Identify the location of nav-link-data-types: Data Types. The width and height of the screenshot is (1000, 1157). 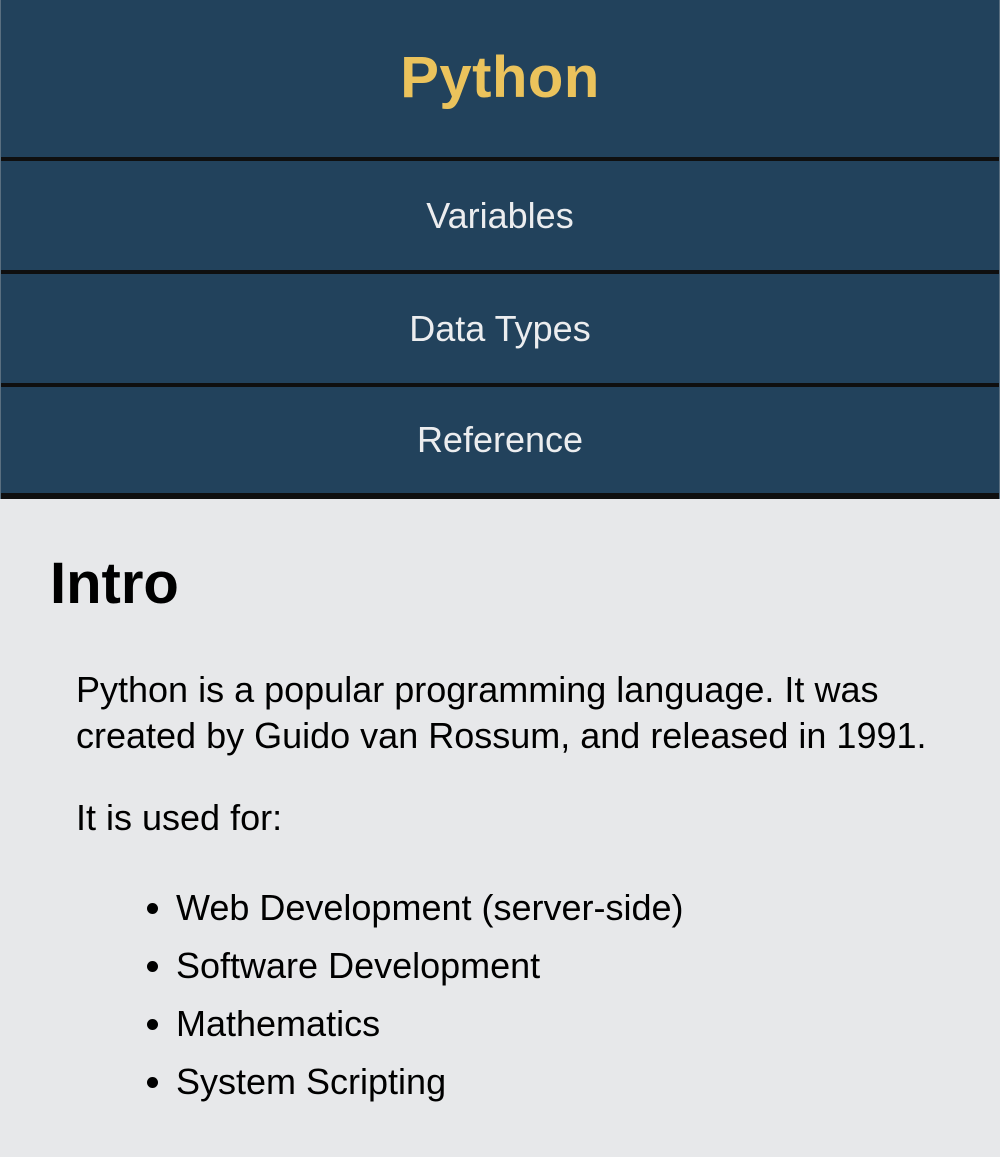
(499, 329).